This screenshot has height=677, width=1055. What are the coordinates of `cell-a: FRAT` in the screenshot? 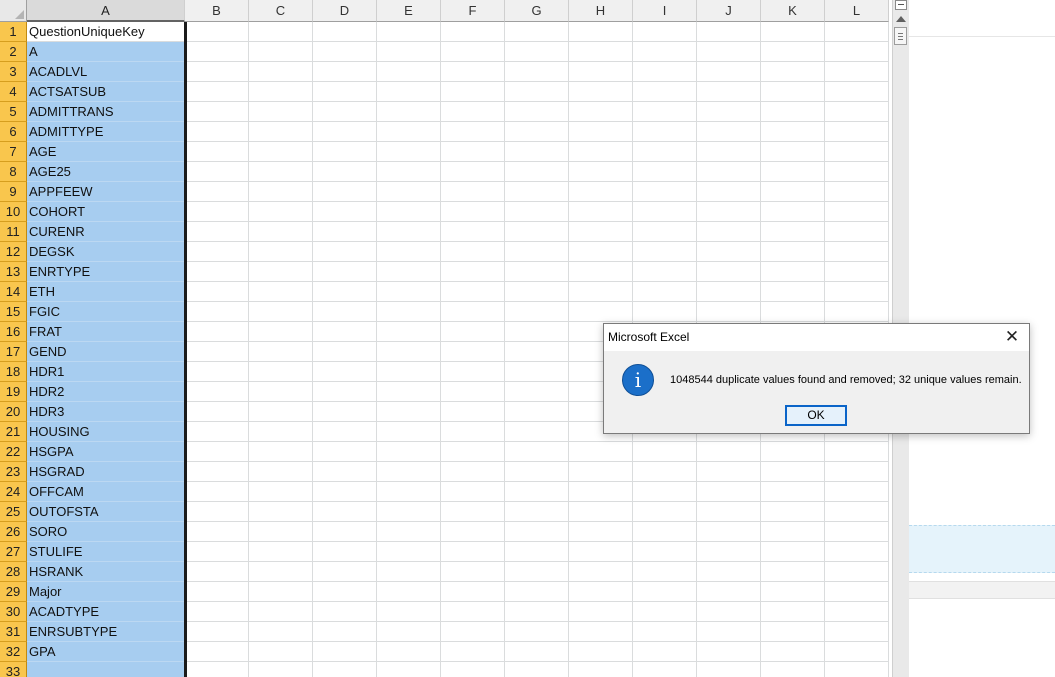 It's located at (106, 332).